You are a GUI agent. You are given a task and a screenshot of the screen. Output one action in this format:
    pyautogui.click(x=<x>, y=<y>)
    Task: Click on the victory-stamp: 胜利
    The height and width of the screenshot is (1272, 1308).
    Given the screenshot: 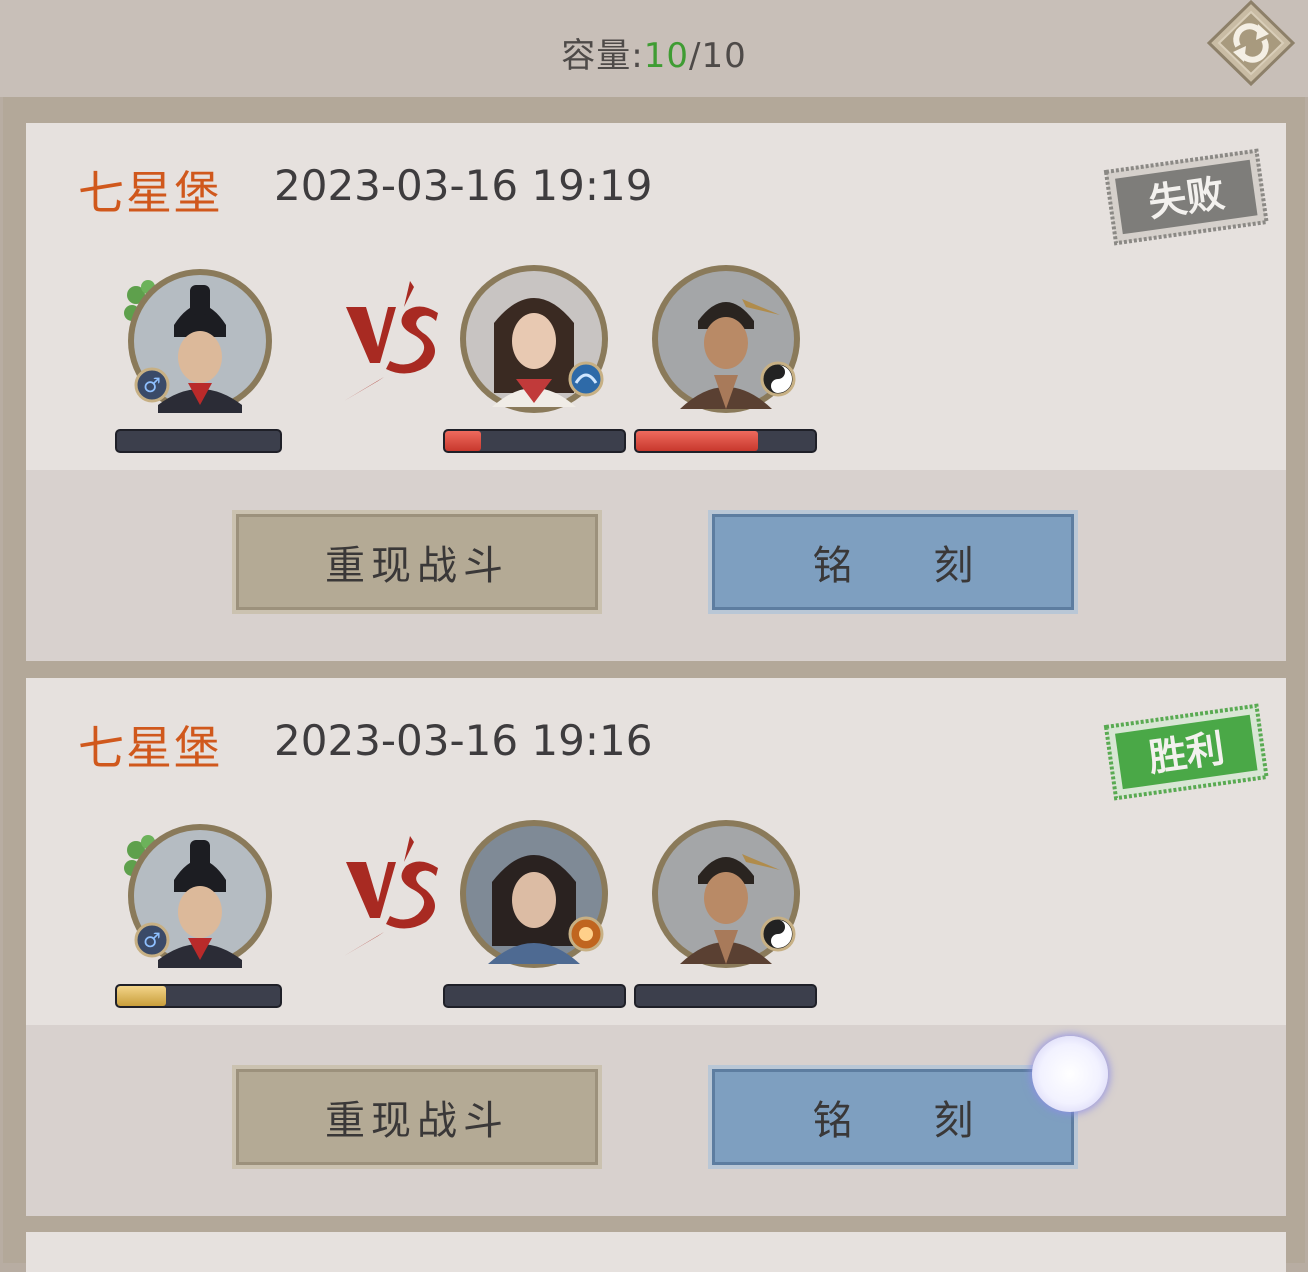 What is the action you would take?
    pyautogui.click(x=1186, y=752)
    